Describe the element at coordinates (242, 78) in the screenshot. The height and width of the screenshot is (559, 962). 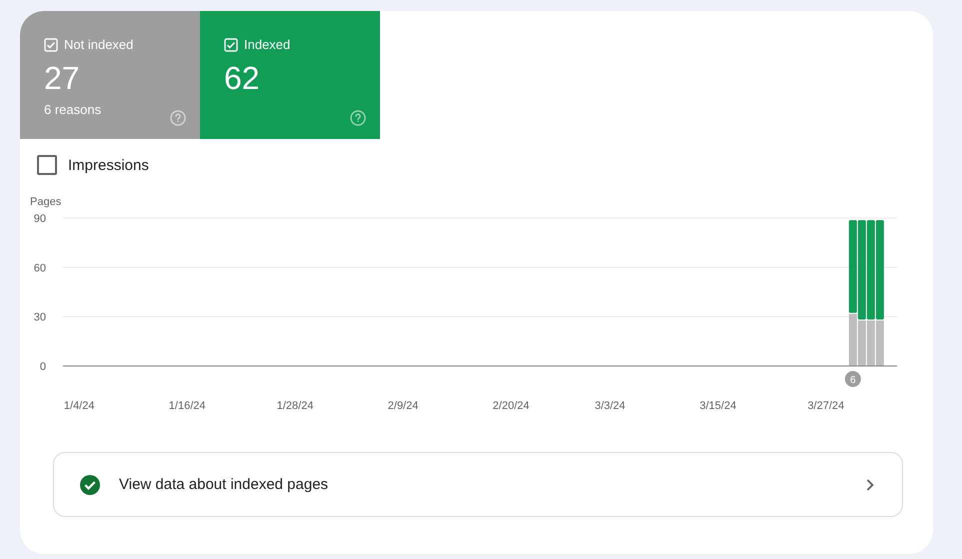
I see `card-value: 62` at that location.